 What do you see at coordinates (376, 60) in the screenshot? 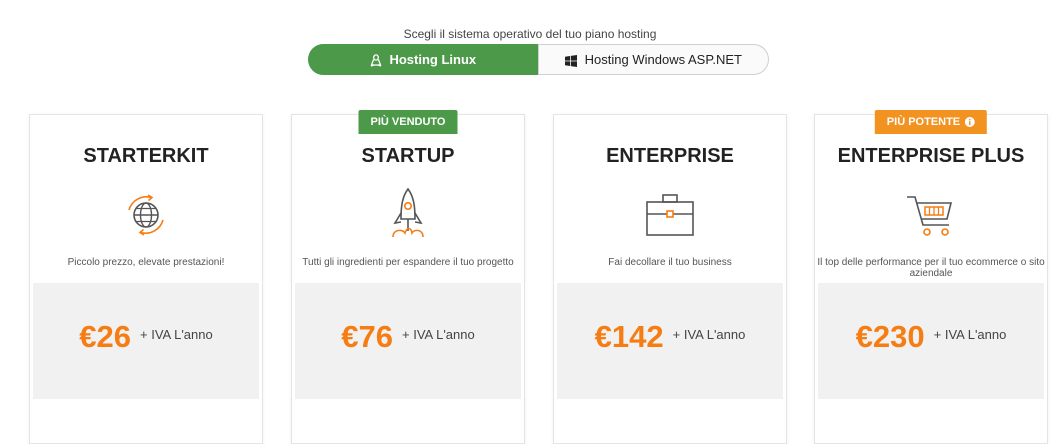
I see `linux-penguin-icon` at bounding box center [376, 60].